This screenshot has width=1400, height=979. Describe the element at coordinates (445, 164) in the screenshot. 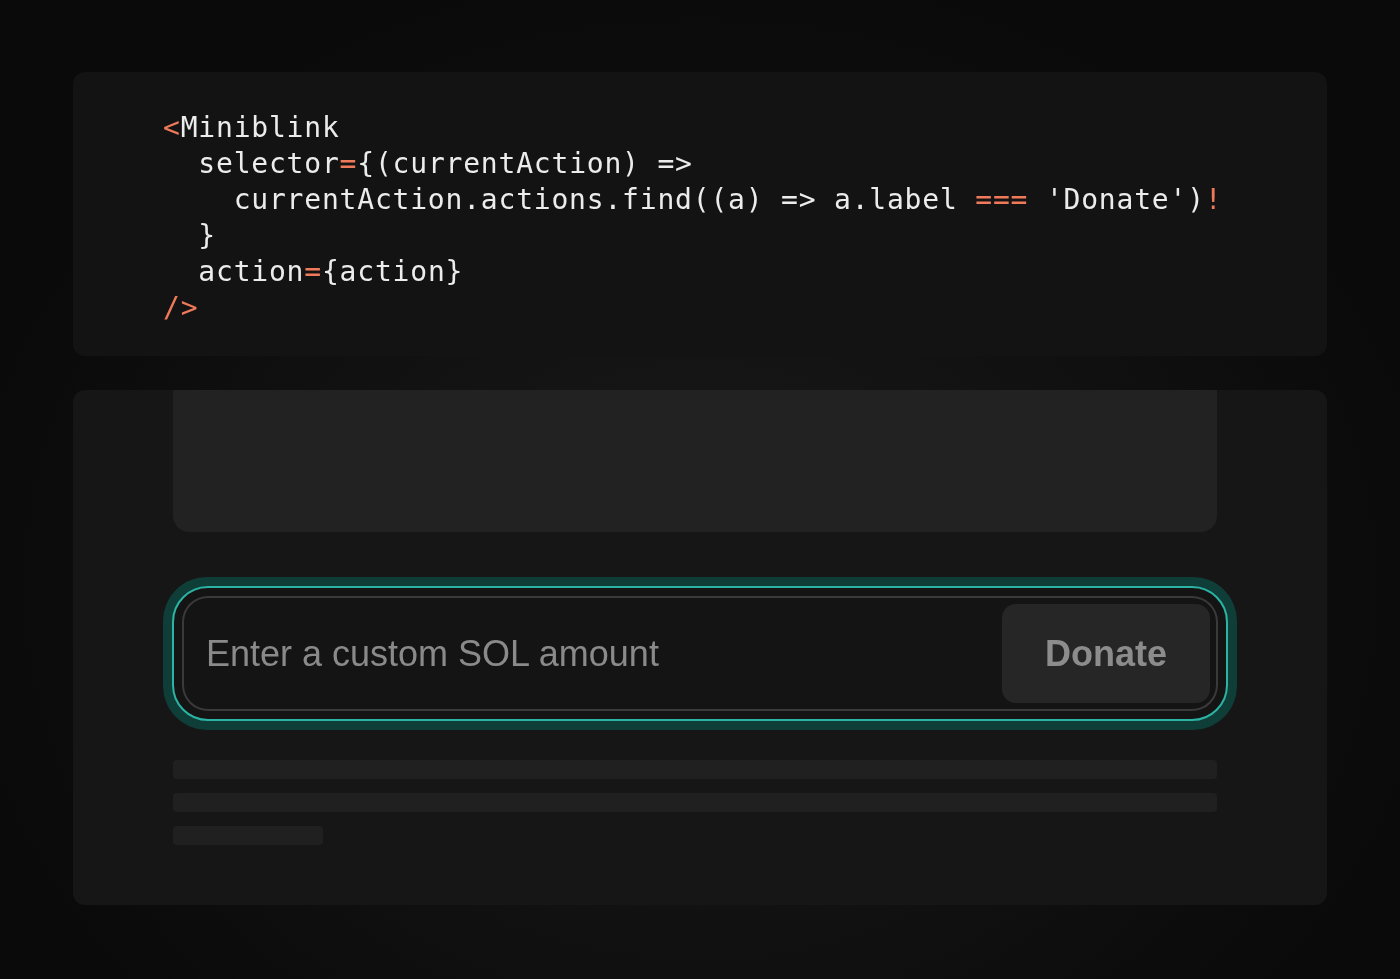

I see `code-line: selector={(currentAction) =>` at that location.